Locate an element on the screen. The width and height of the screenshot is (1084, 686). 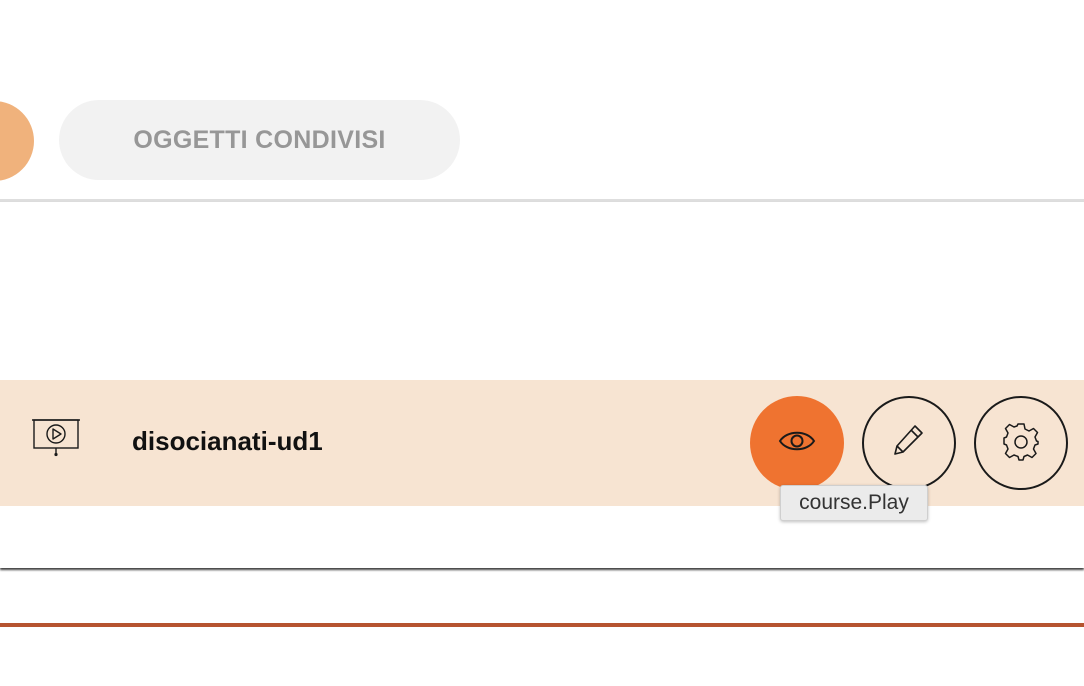
play-button is located at coordinates (797, 443).